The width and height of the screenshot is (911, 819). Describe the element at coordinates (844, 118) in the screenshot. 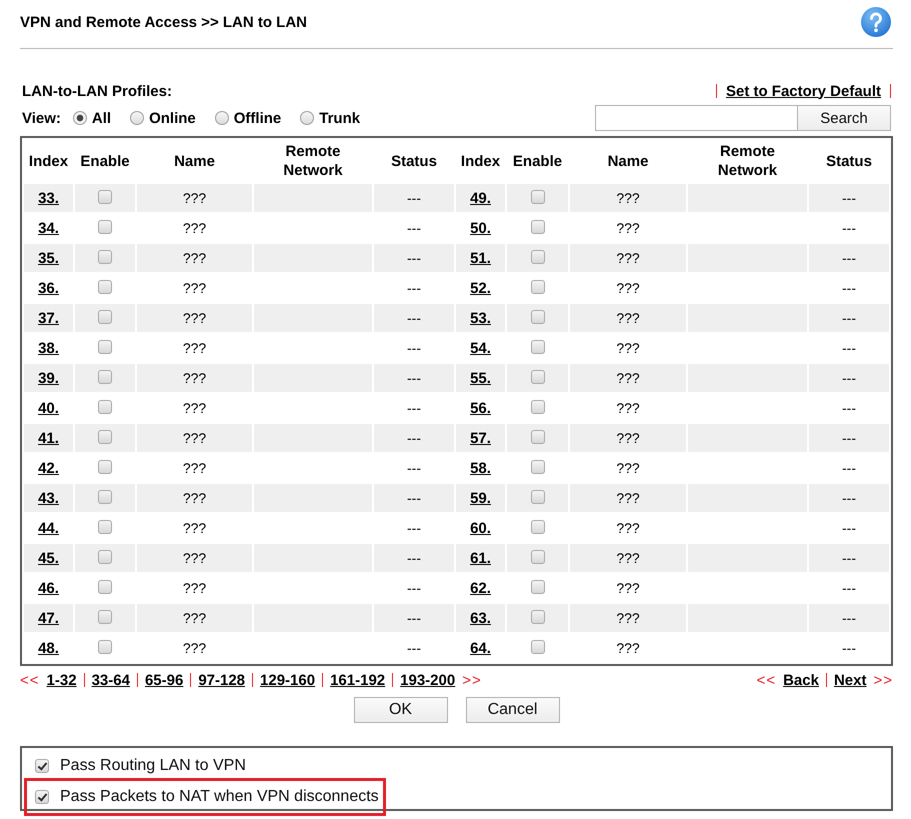

I see `search-button: Search` at that location.